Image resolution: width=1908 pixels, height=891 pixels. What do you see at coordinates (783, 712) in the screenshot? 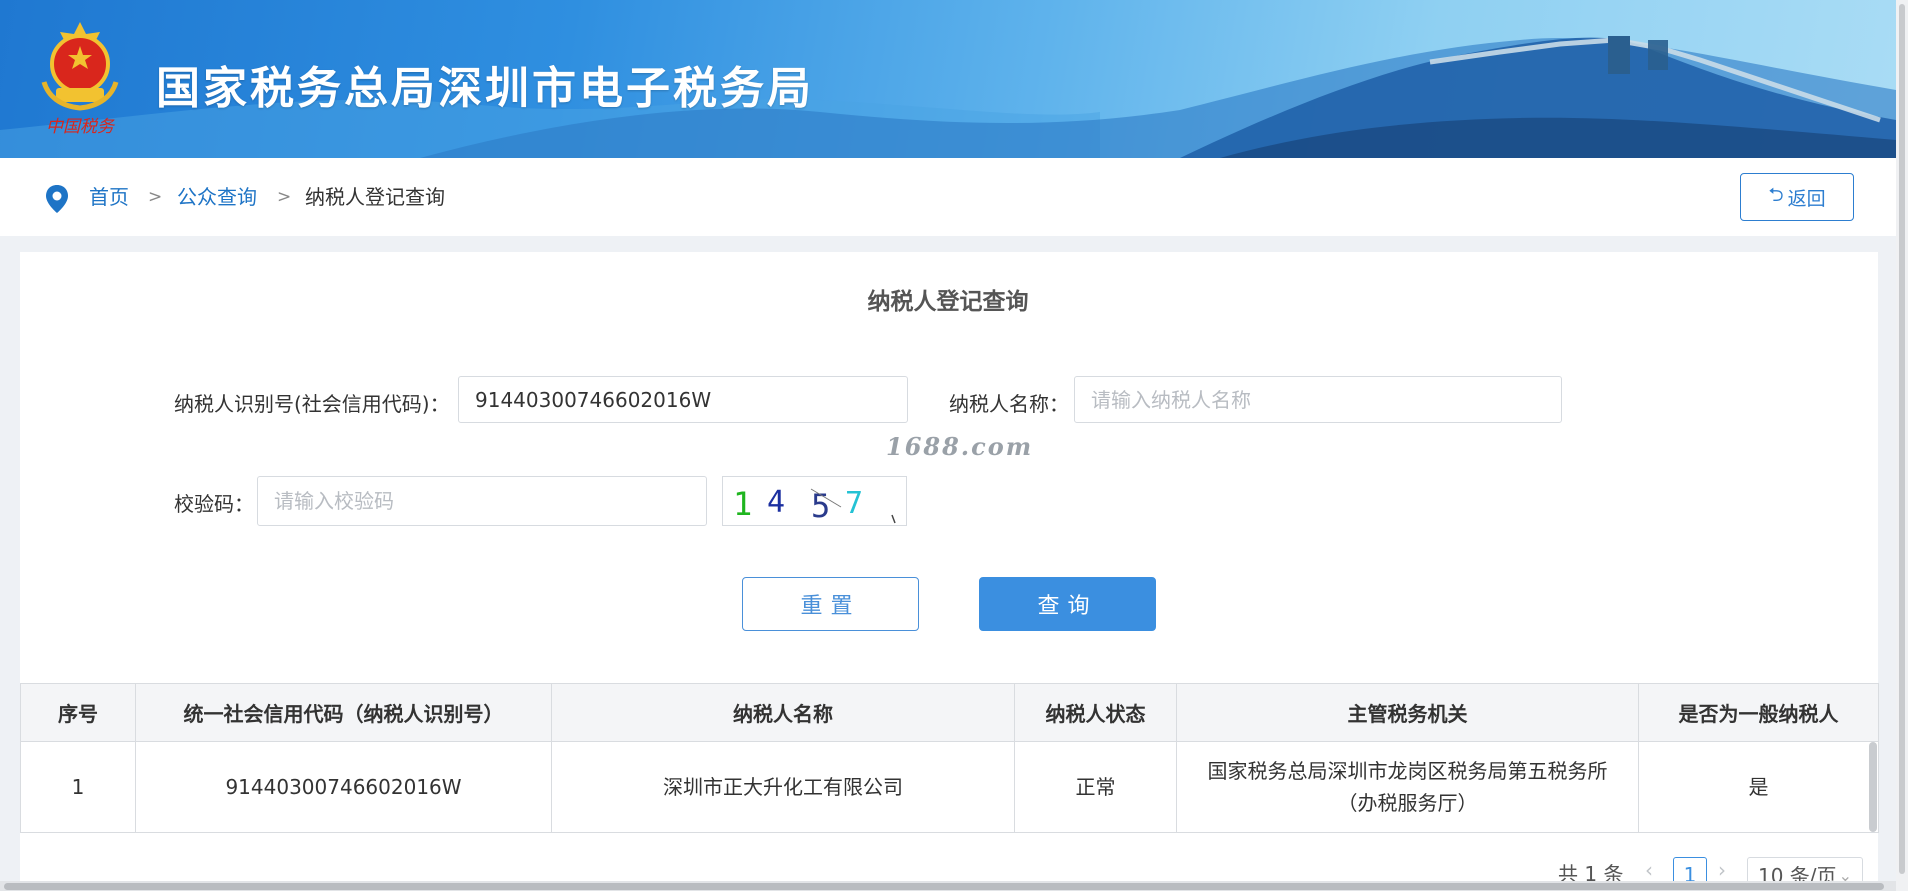
I see `col-header-taxpayer-name: 纳税人名称` at bounding box center [783, 712].